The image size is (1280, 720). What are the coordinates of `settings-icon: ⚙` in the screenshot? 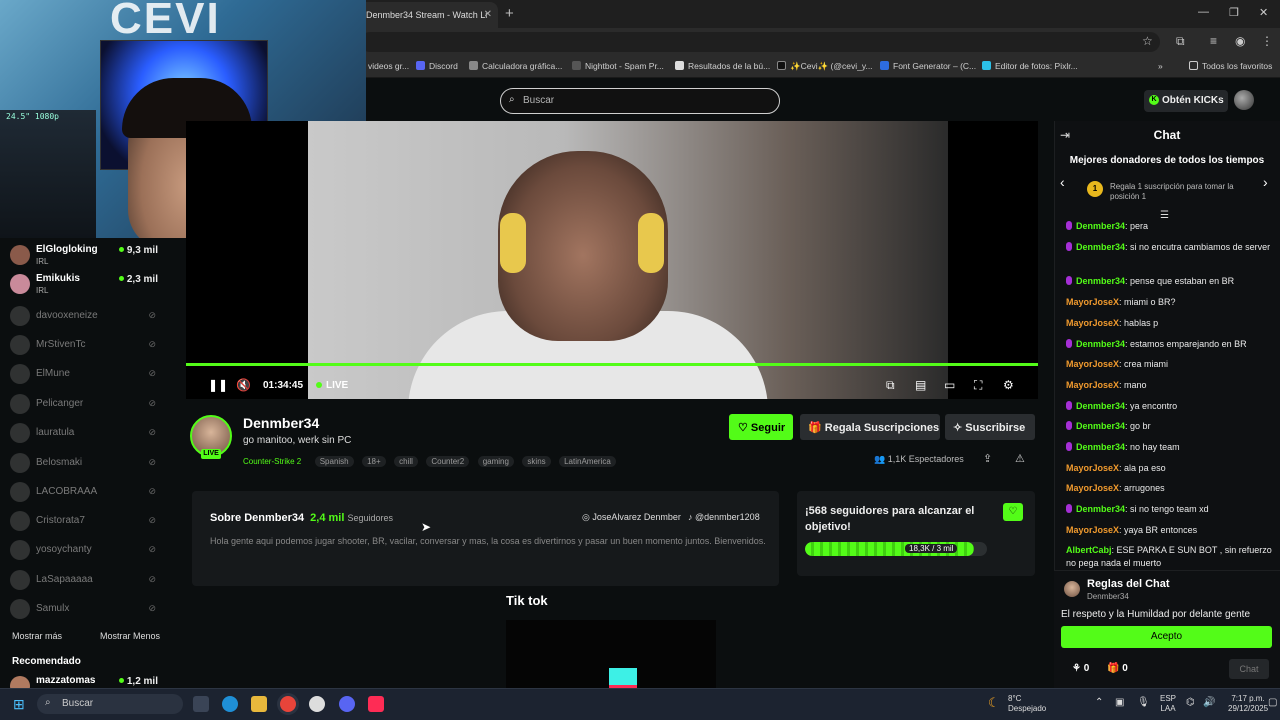 It's located at (1008, 385).